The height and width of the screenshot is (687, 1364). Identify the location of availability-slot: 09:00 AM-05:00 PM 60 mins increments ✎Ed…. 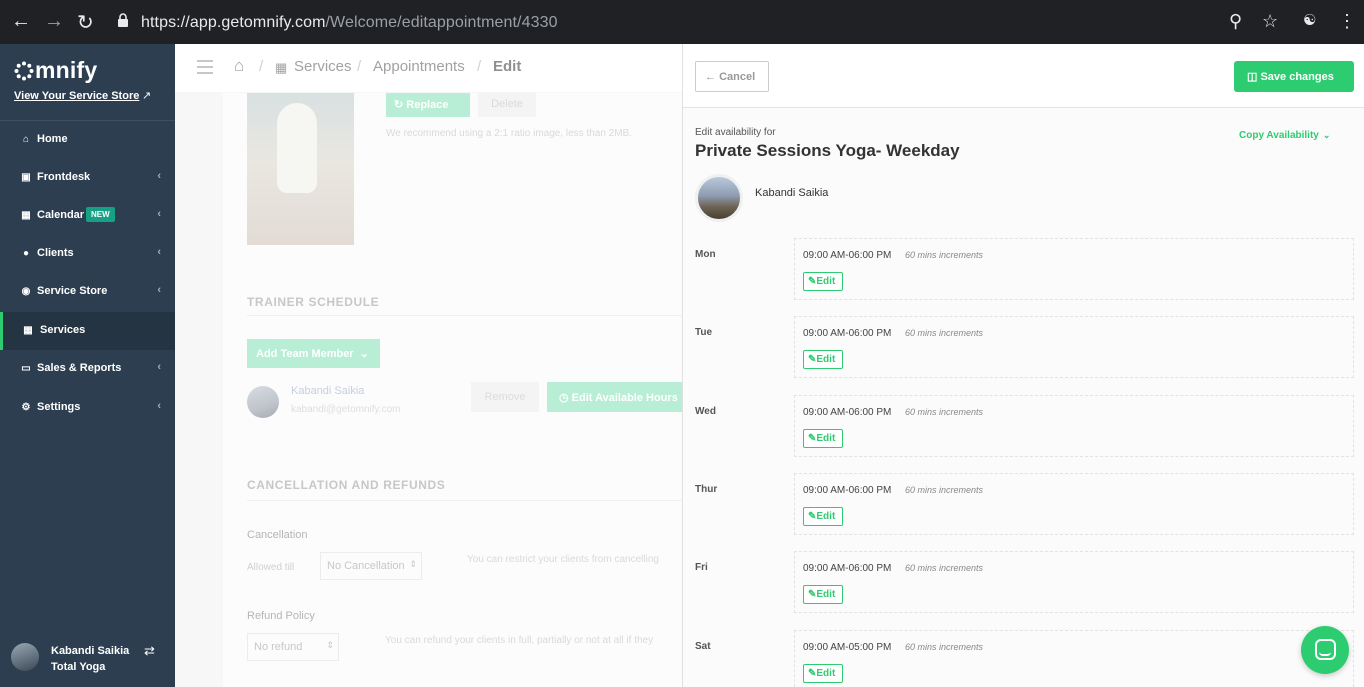
(1074, 658).